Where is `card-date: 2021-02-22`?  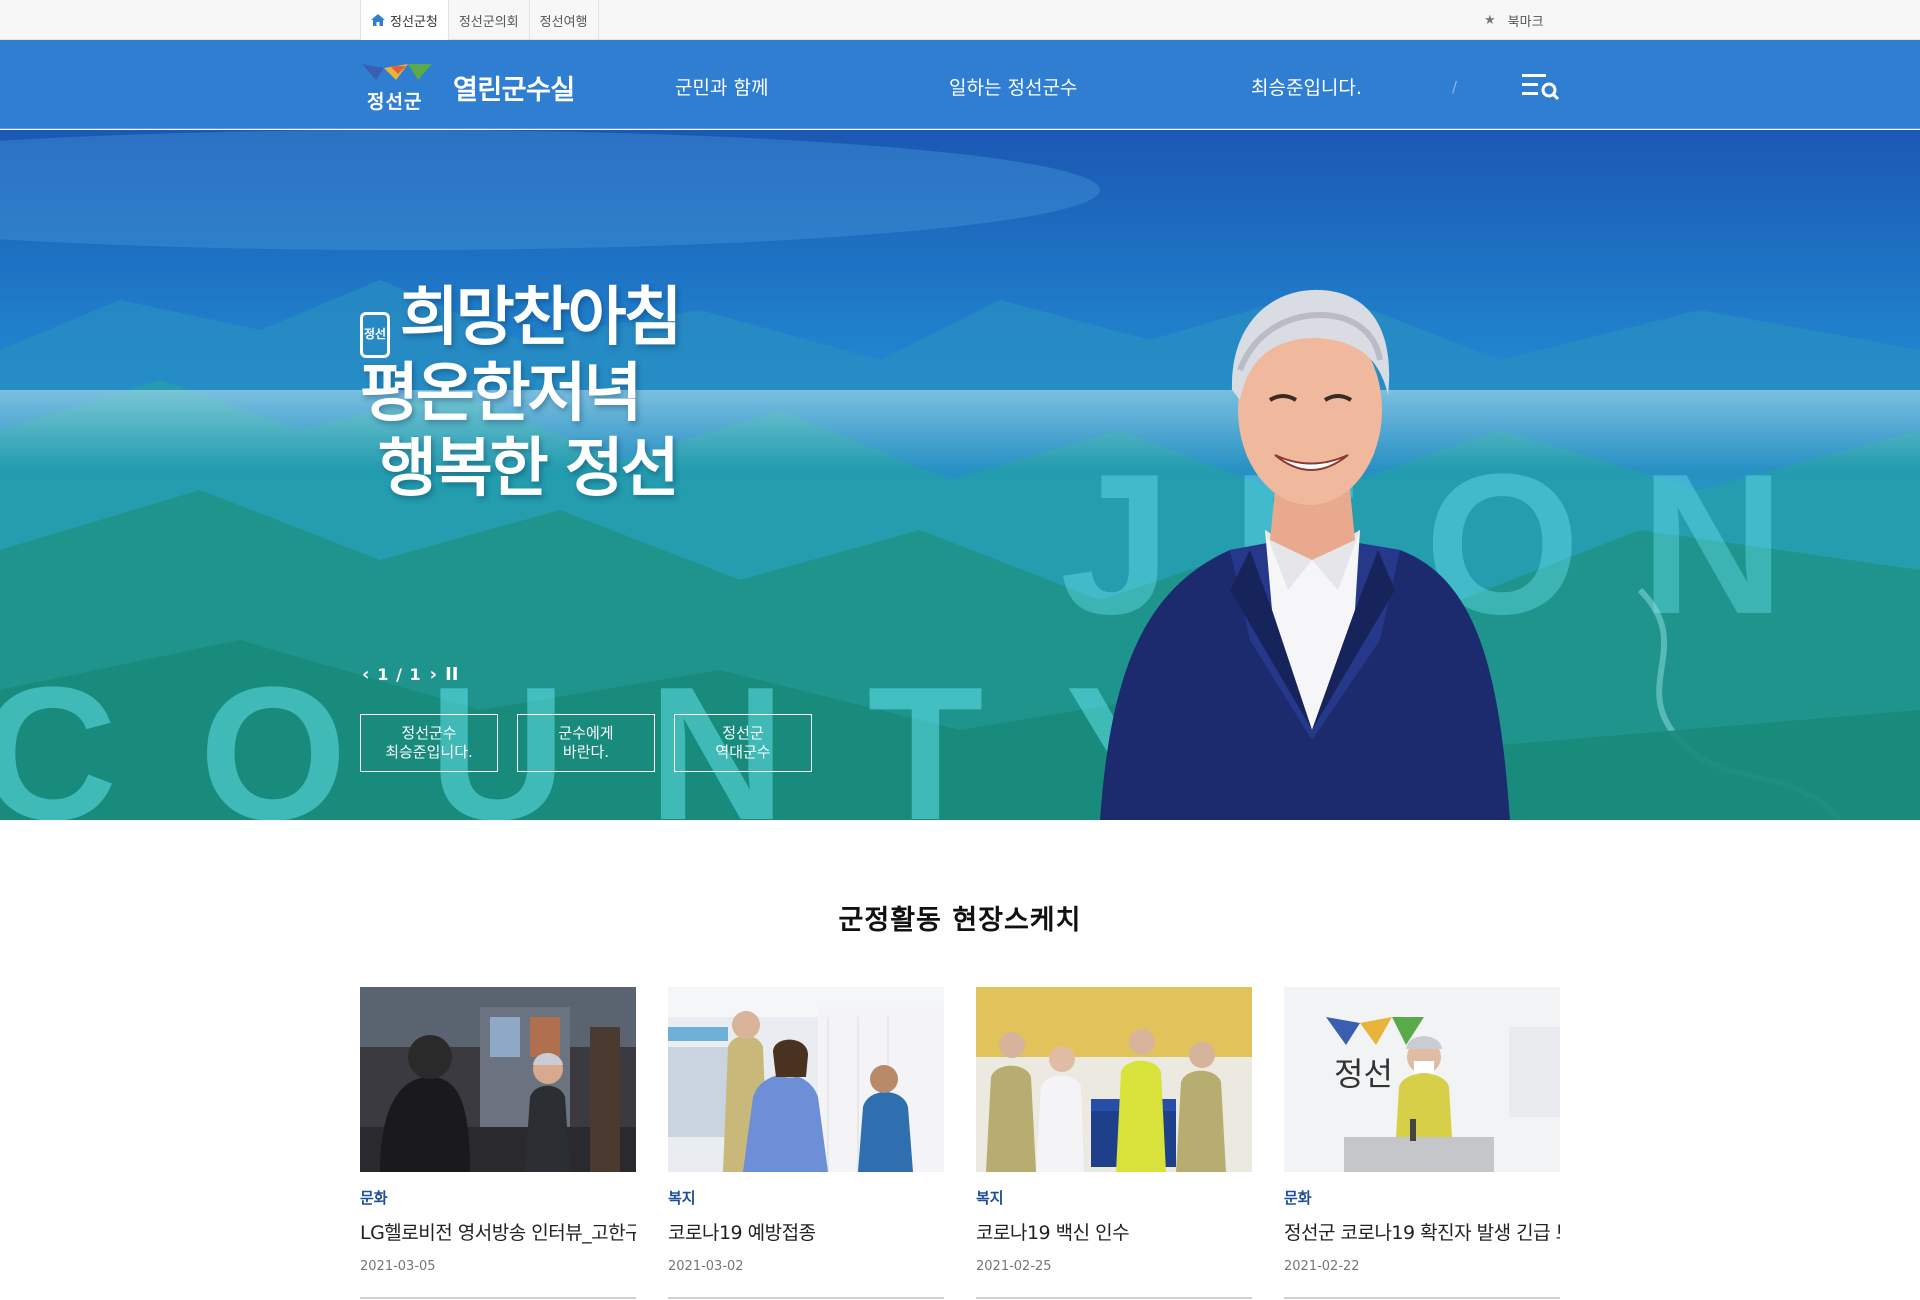
card-date: 2021-02-22 is located at coordinates (1322, 1266).